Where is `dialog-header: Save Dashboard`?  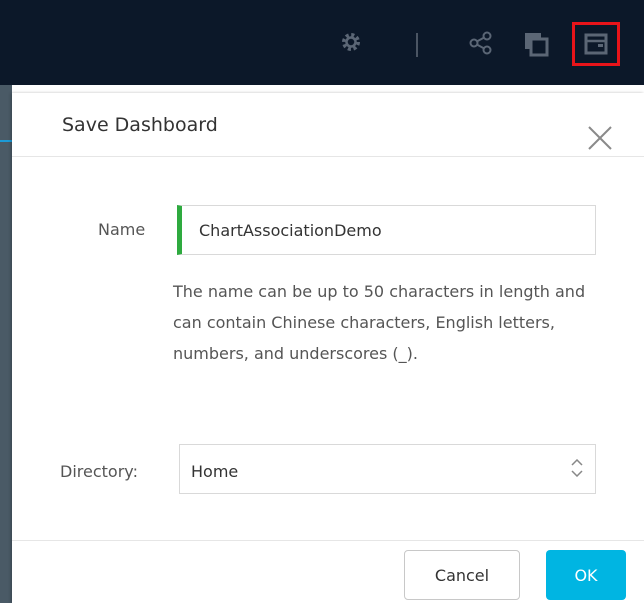 dialog-header: Save Dashboard is located at coordinates (328, 125).